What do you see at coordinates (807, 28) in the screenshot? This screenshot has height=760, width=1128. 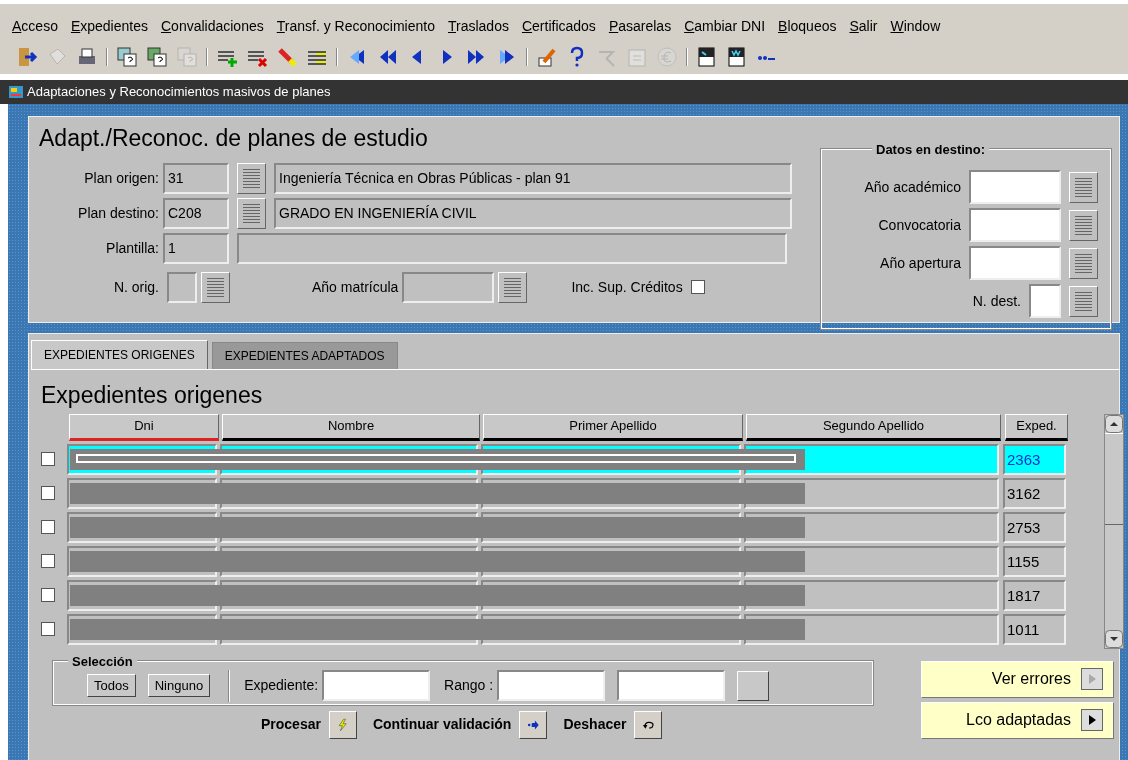 I see `menu-item: Bloqueos` at bounding box center [807, 28].